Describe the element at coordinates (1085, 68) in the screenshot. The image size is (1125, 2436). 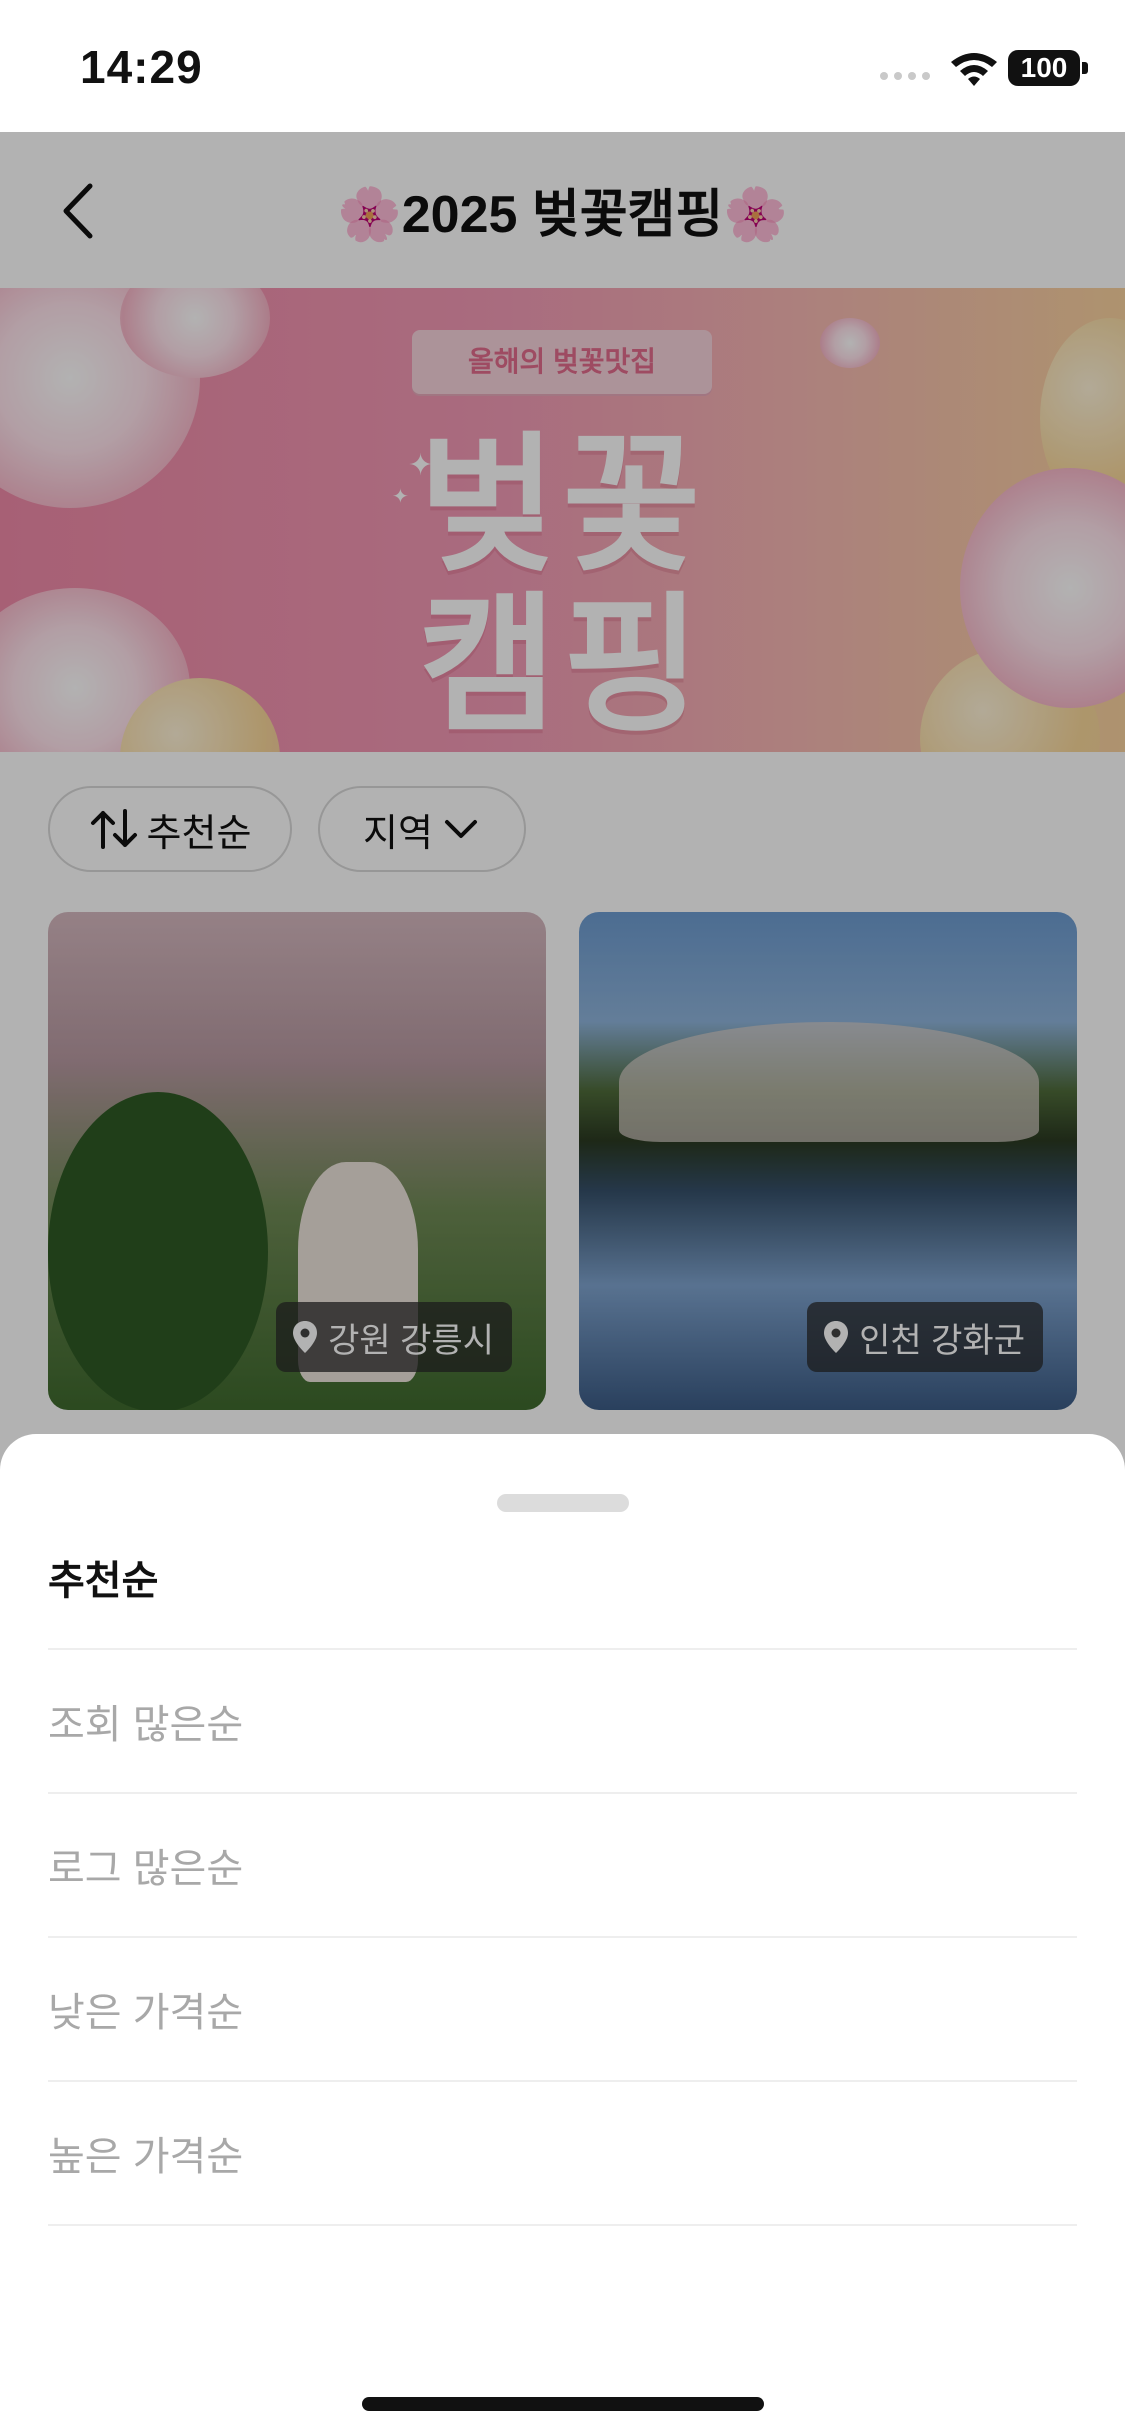
I see `battery-cap` at that location.